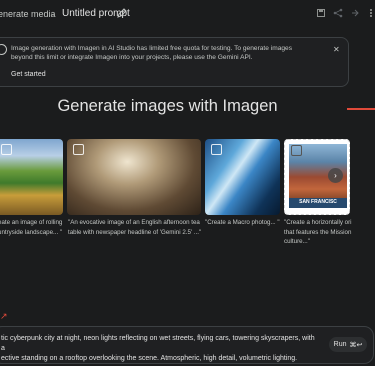  Describe the element at coordinates (321, 13) in the screenshot. I see `save-icon` at that location.